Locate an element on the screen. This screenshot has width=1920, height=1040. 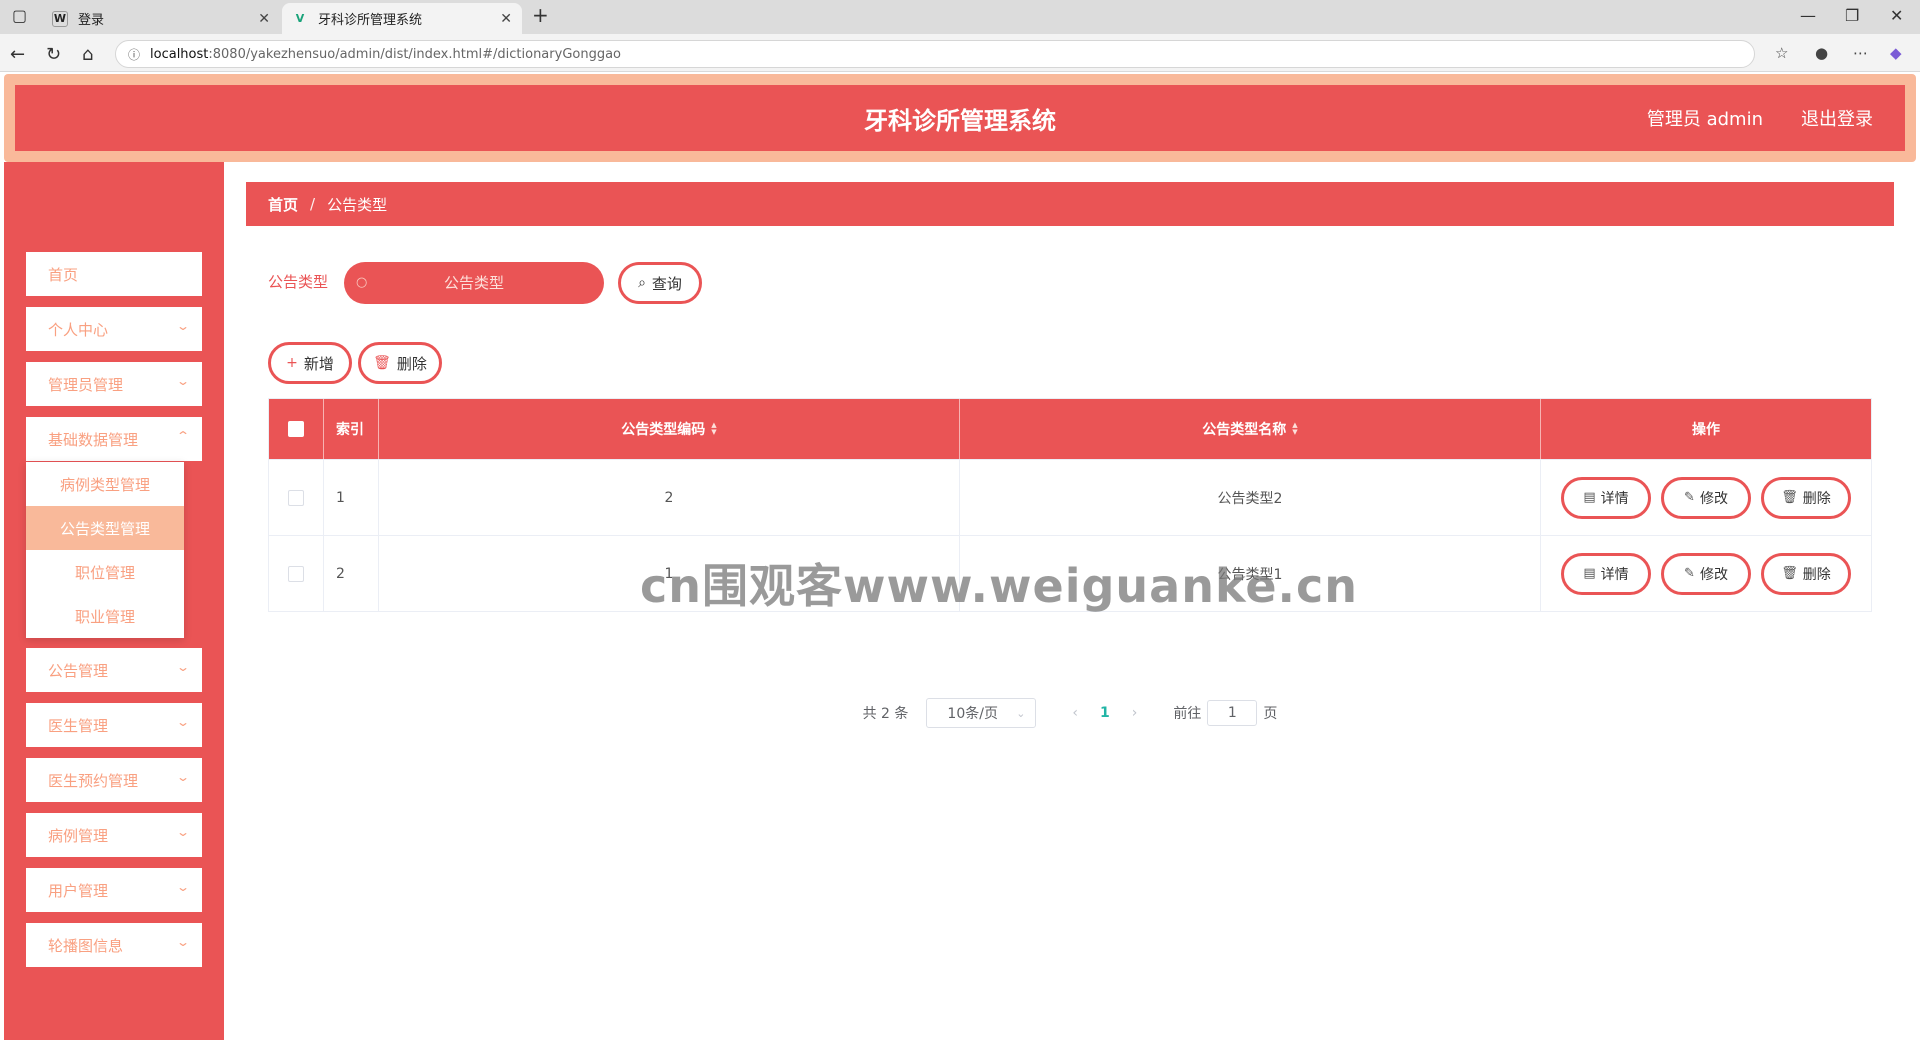
sidebar-item-label: 用户管理 is located at coordinates (78, 890).